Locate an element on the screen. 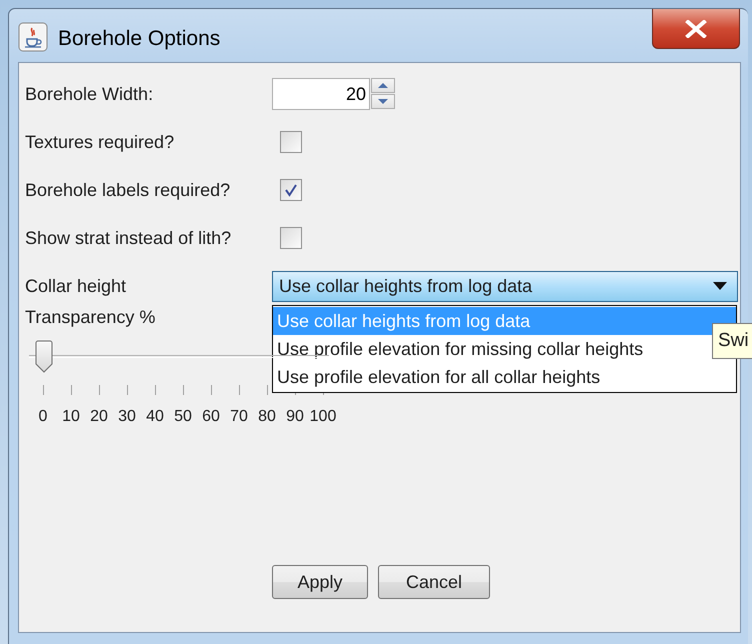 Image resolution: width=752 pixels, height=644 pixels. down-arrow-icon is located at coordinates (383, 101).